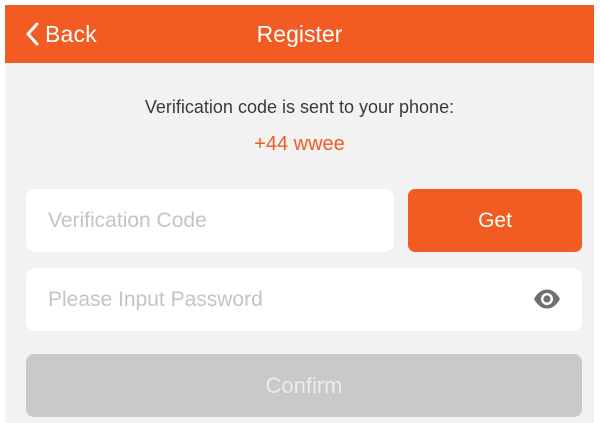 The height and width of the screenshot is (423, 600). I want to click on eye-icon, so click(547, 299).